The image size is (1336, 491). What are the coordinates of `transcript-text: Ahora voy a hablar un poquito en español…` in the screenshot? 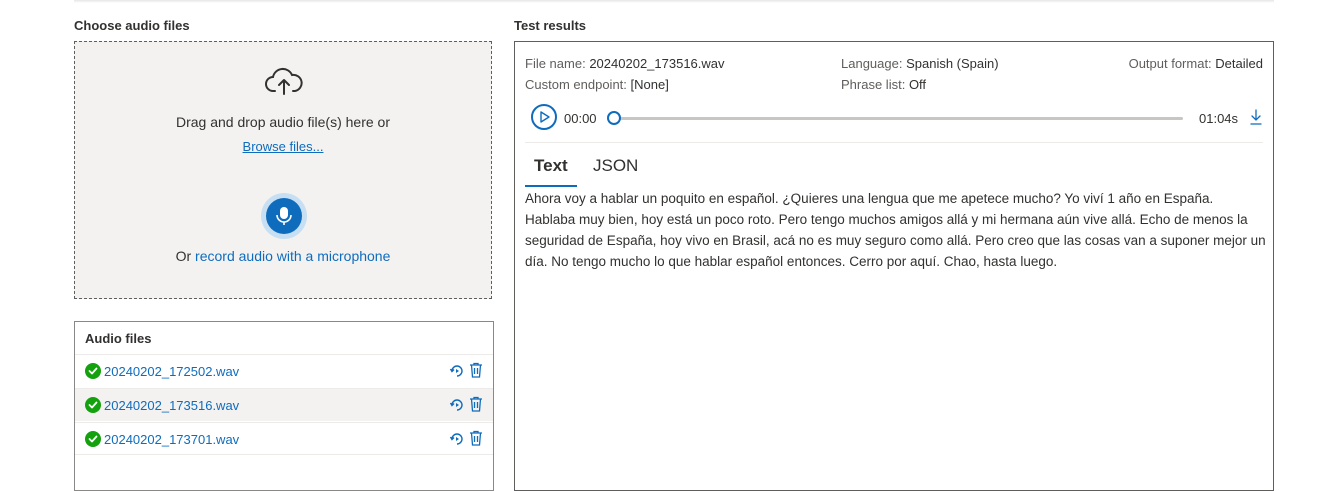 It's located at (895, 230).